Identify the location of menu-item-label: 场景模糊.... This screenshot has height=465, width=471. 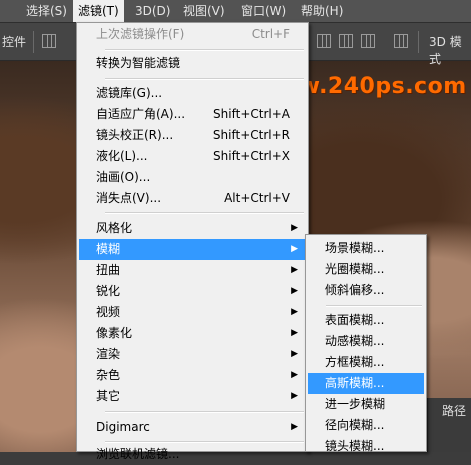
(355, 248).